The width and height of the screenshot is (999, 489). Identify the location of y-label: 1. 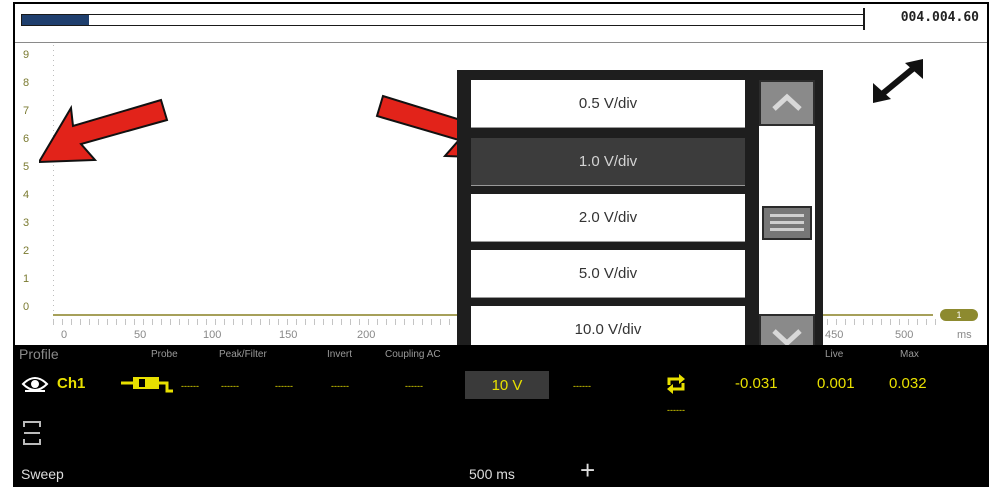
(26, 279).